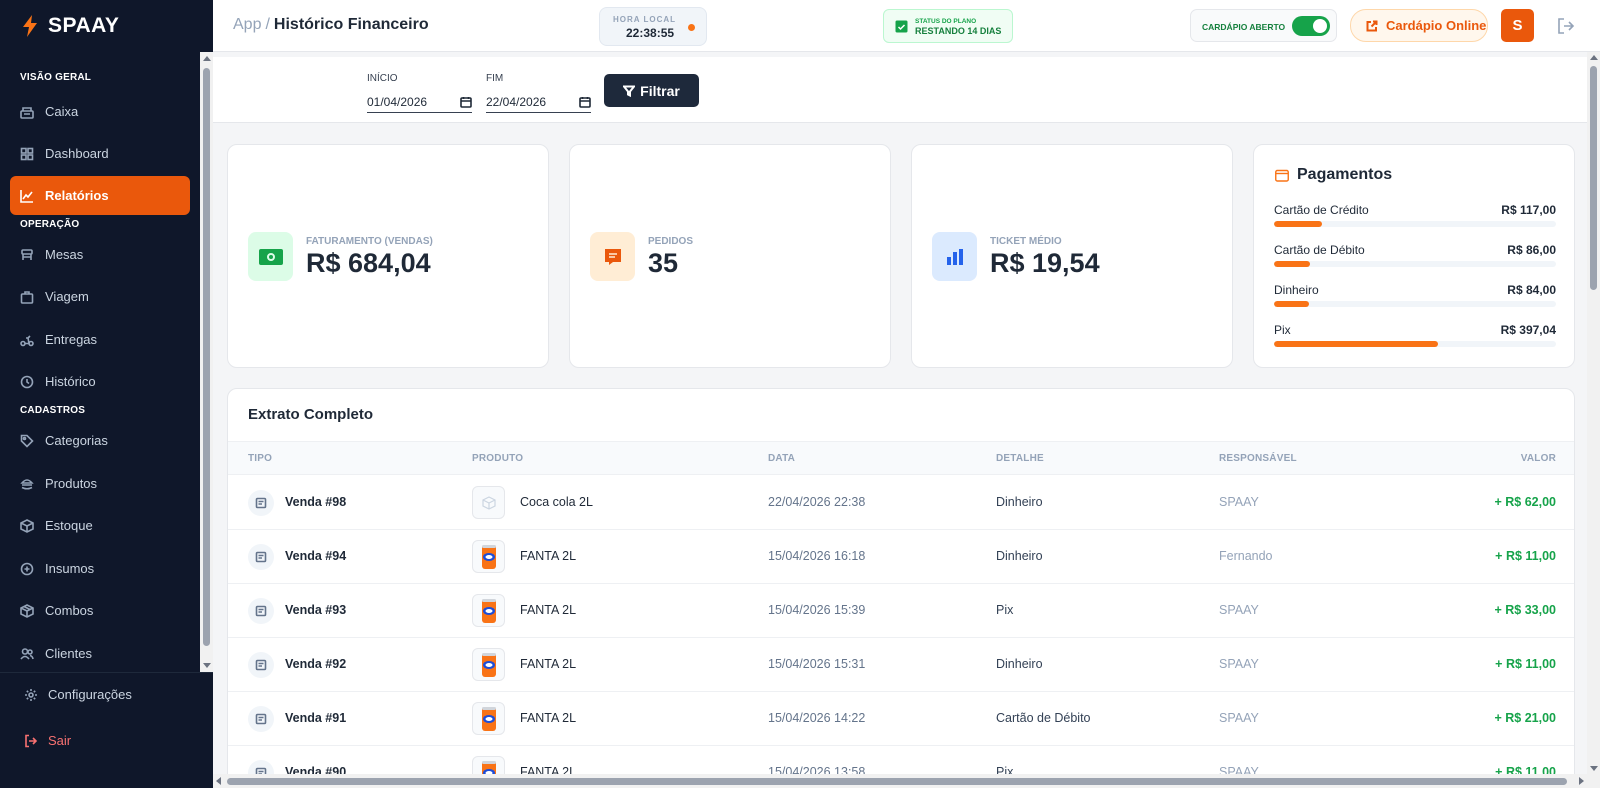 This screenshot has height=788, width=1600. What do you see at coordinates (27, 254) in the screenshot?
I see `table-icon` at bounding box center [27, 254].